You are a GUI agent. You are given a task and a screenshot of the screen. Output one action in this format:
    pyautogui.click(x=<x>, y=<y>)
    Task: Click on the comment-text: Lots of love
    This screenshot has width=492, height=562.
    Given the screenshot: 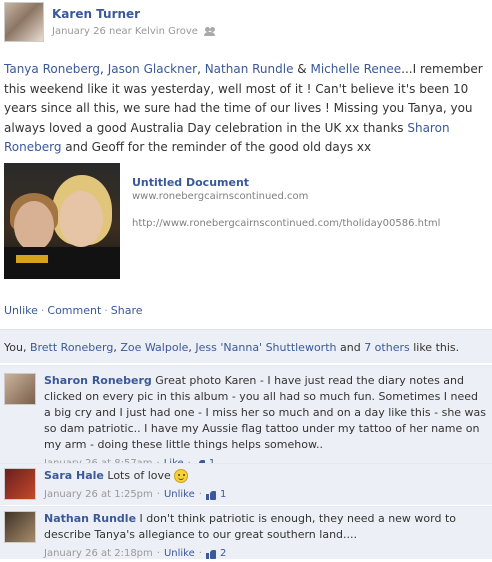 What is the action you would take?
    pyautogui.click(x=139, y=475)
    